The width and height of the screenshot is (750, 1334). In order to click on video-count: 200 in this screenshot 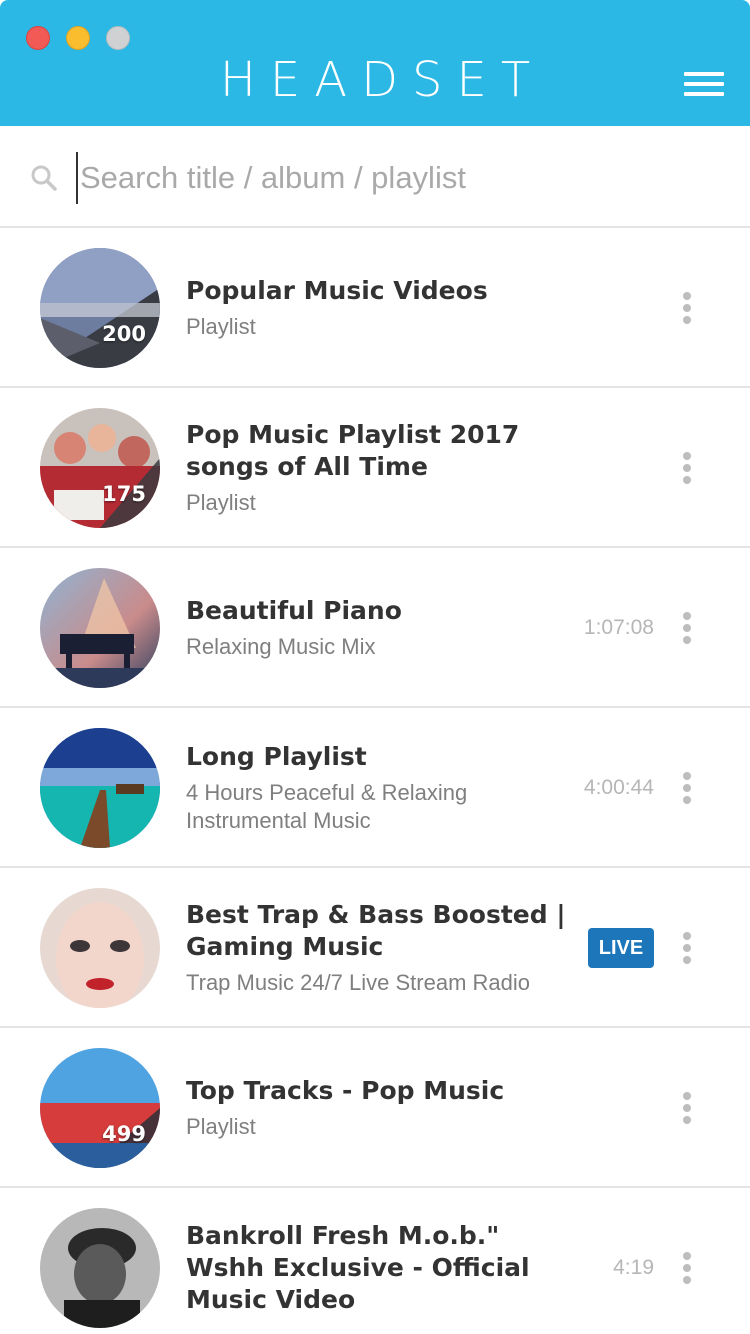, I will do `click(124, 334)`.